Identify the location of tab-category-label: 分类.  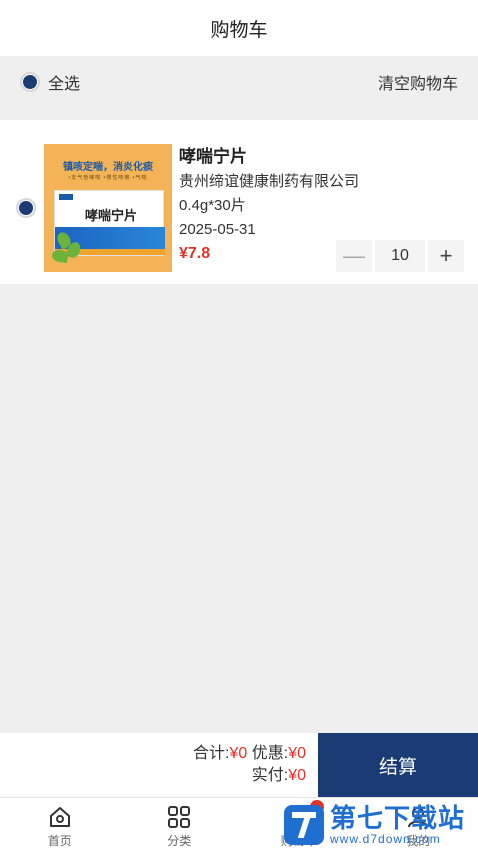
(179, 841).